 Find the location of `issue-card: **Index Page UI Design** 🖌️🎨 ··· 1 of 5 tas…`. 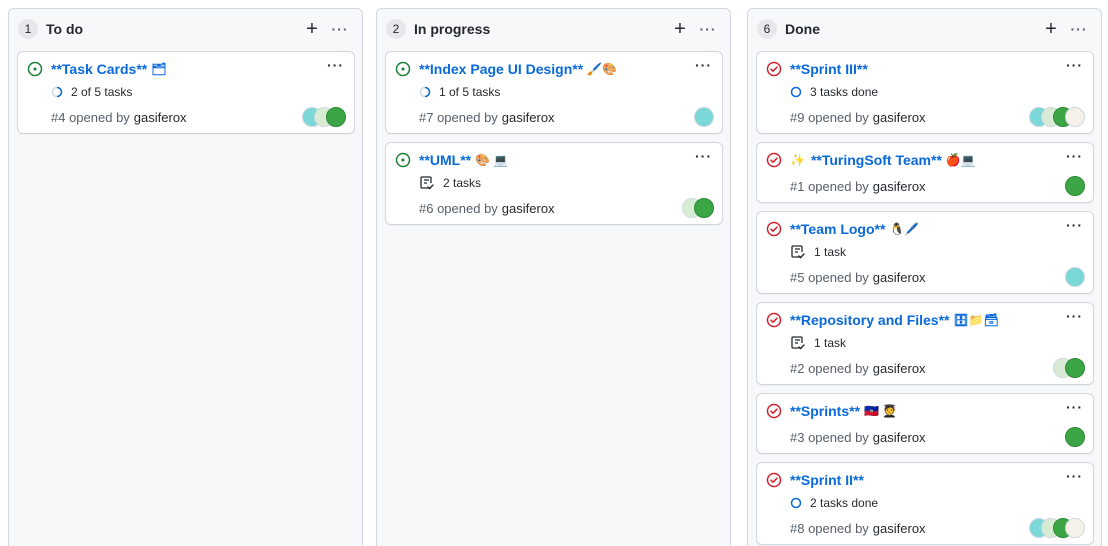

issue-card: **Index Page UI Design** 🖌️🎨 ··· 1 of 5 tas… is located at coordinates (554, 92).